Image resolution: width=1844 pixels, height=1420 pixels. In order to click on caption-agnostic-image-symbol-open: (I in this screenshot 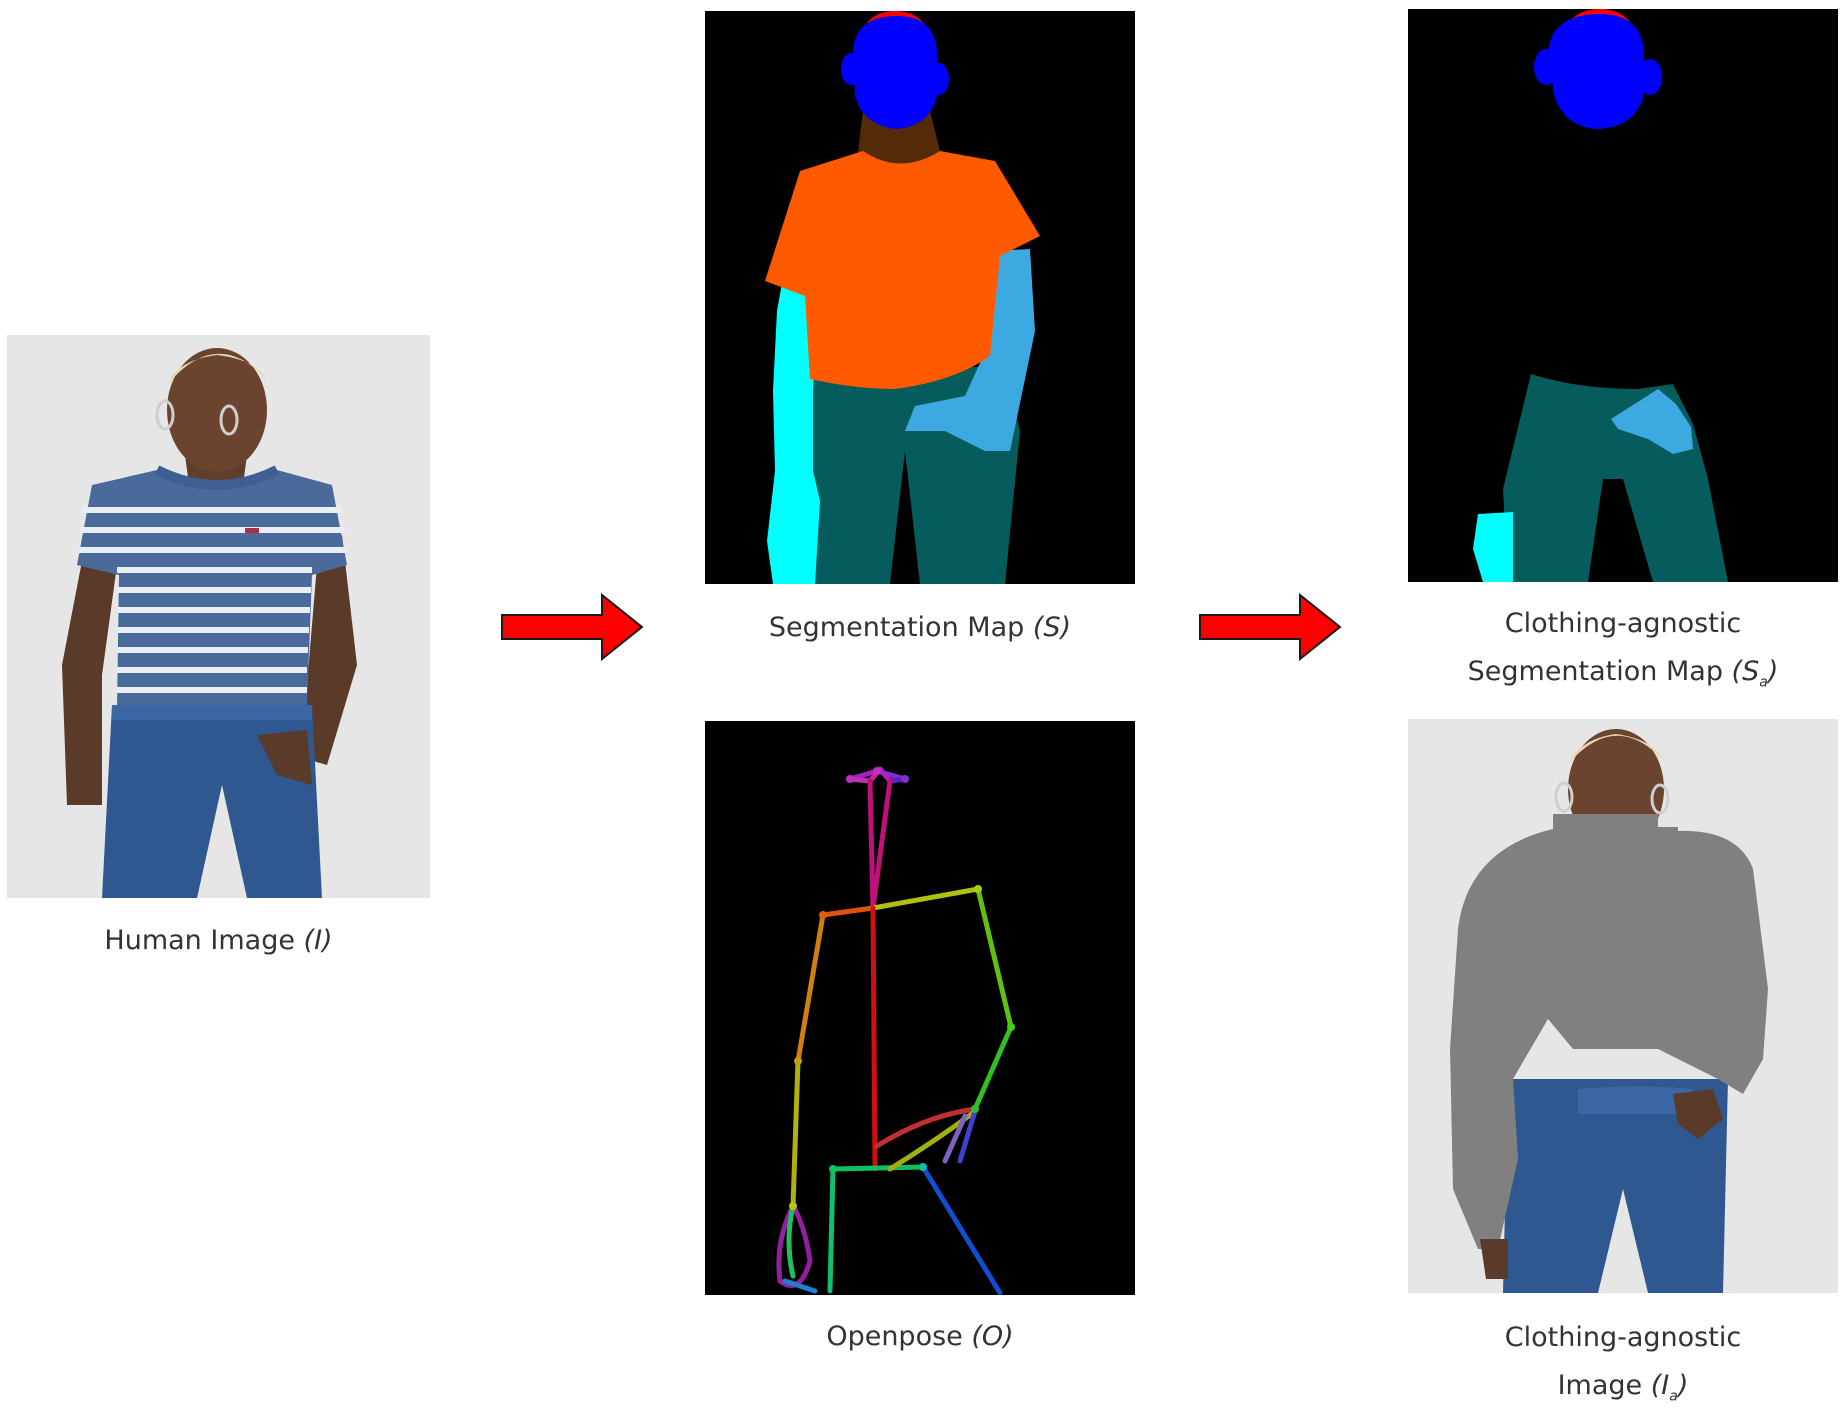, I will do `click(1660, 1385)`.